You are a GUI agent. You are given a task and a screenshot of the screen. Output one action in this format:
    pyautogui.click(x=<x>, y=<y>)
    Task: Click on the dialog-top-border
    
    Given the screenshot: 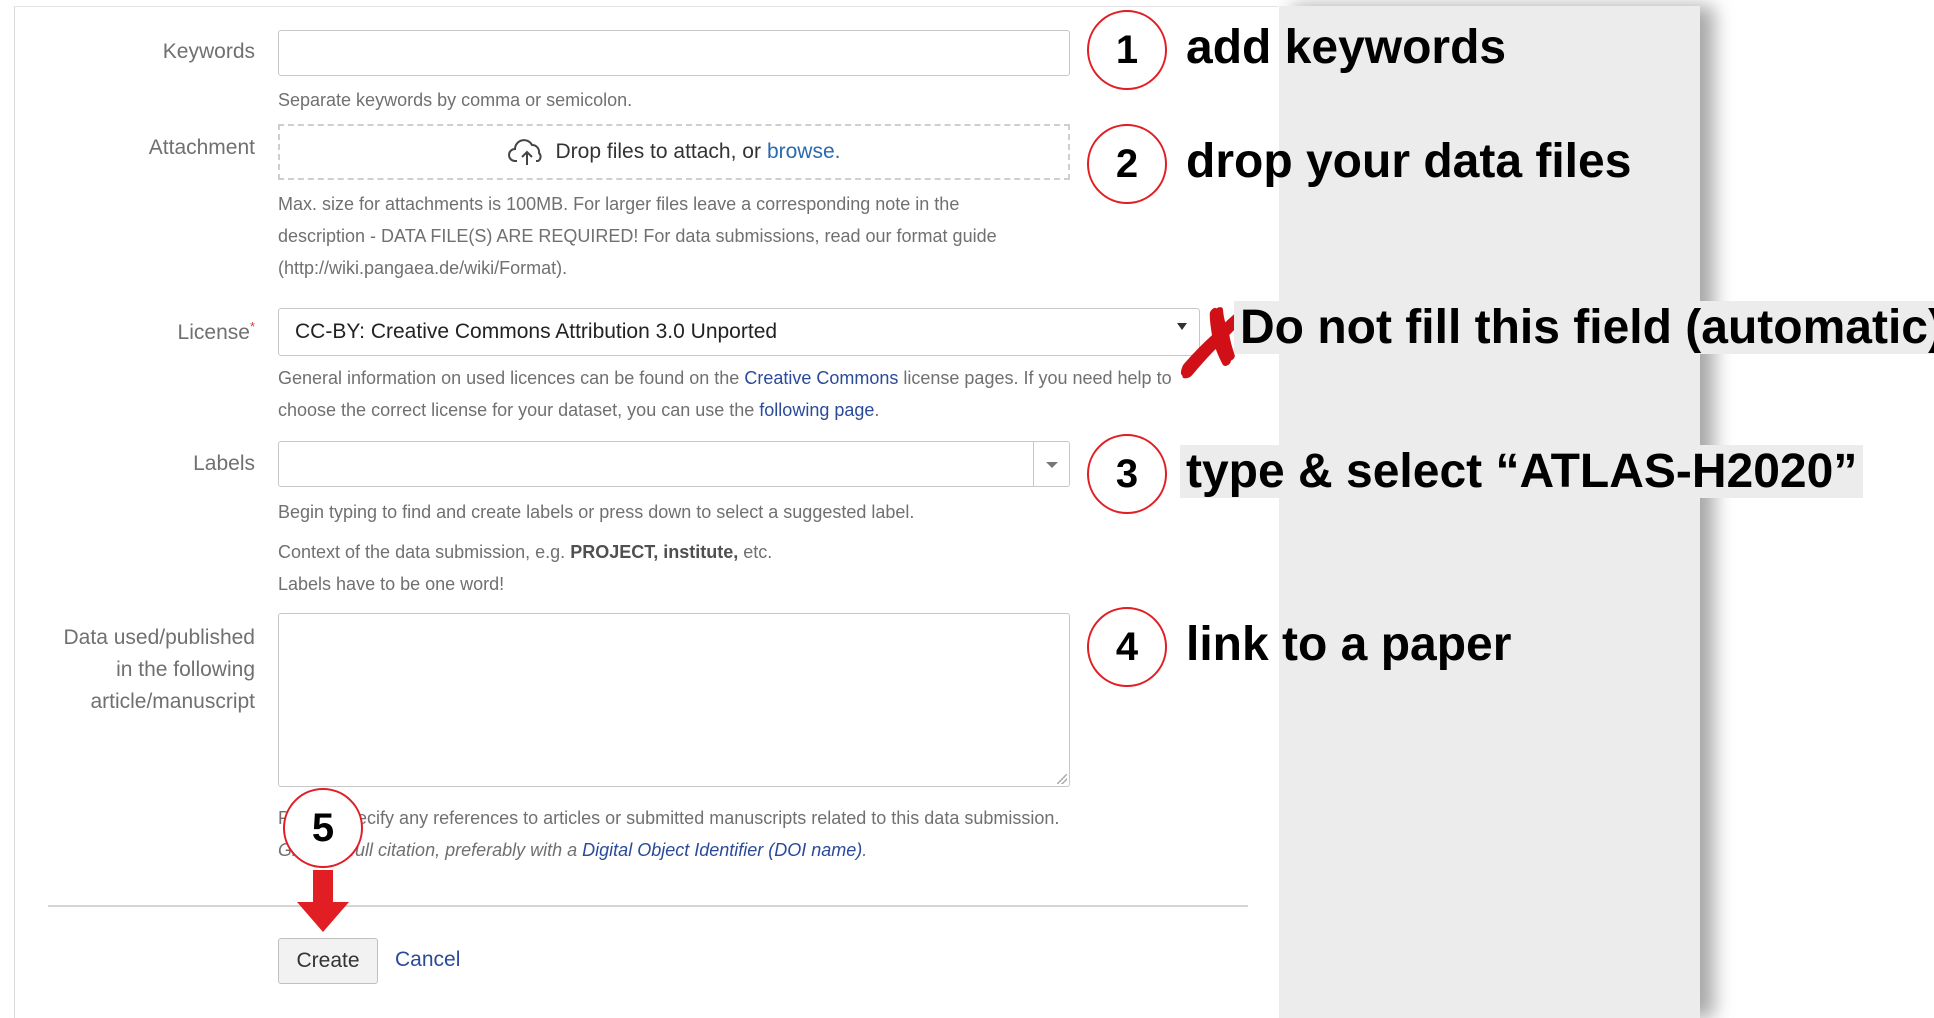 What is the action you would take?
    pyautogui.click(x=646, y=6)
    